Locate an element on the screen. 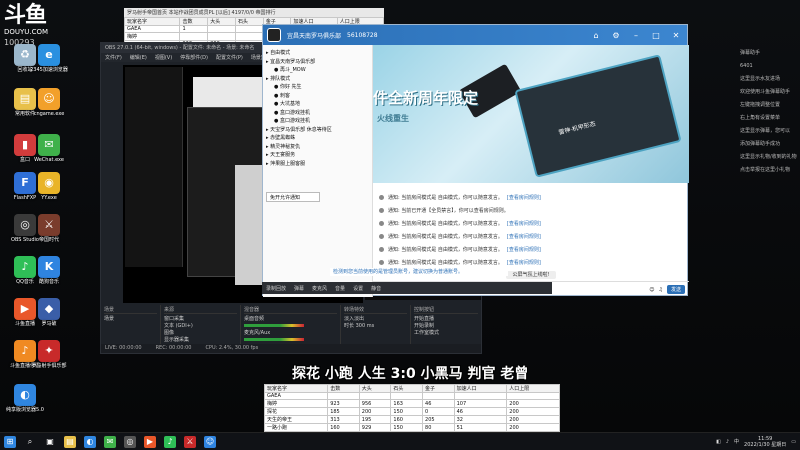 The width and height of the screenshot is (800, 450). channel-item: ● 刺客 is located at coordinates (317, 96).